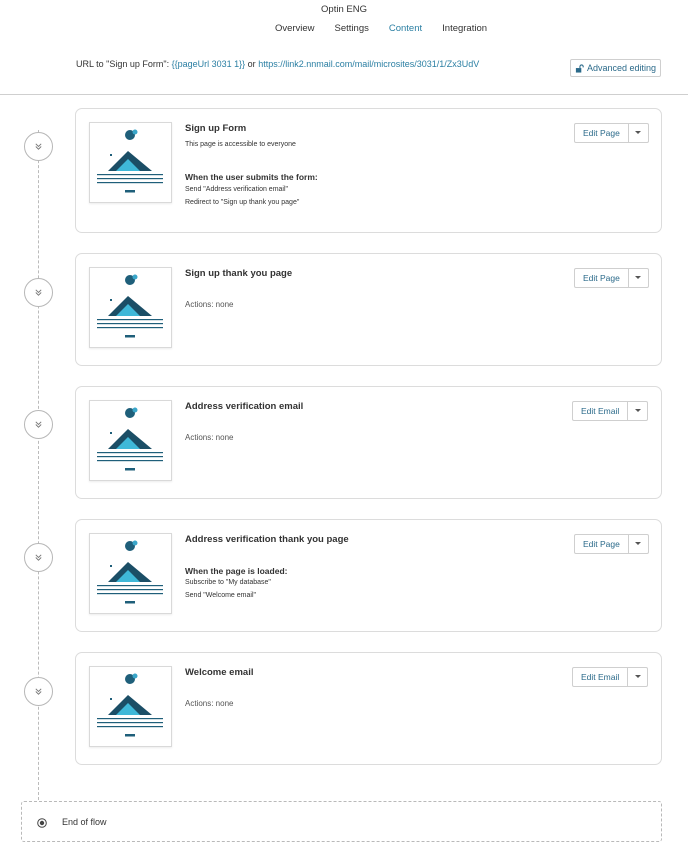  What do you see at coordinates (242, 202) in the screenshot?
I see `event-action: Redirect to "Sign up thank you page"` at bounding box center [242, 202].